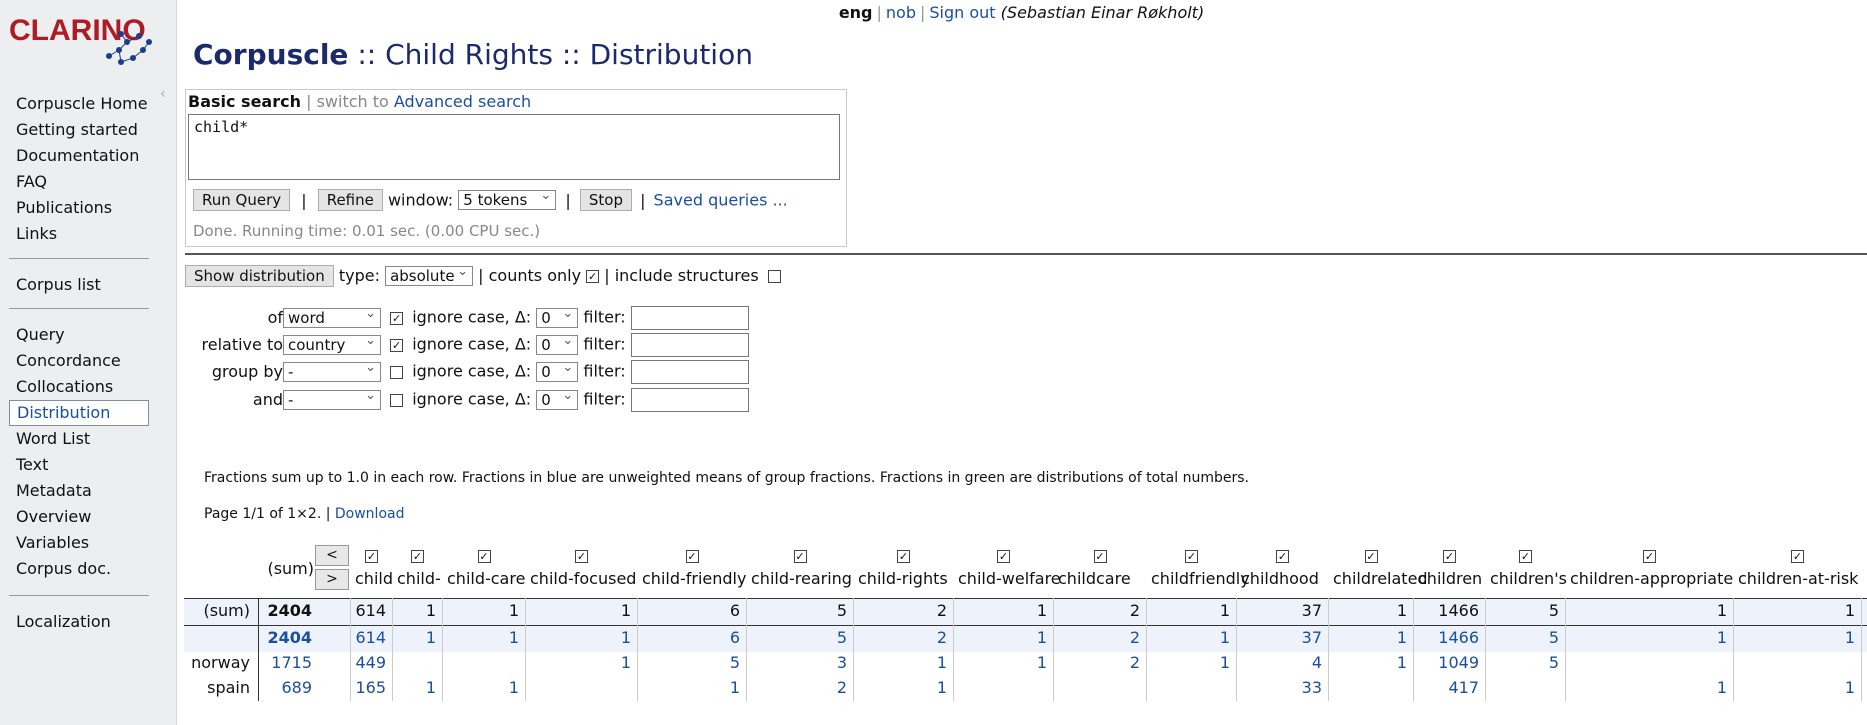 The width and height of the screenshot is (1867, 725). Describe the element at coordinates (581, 556) in the screenshot. I see `column-checkbox-child-focused: ✓` at that location.